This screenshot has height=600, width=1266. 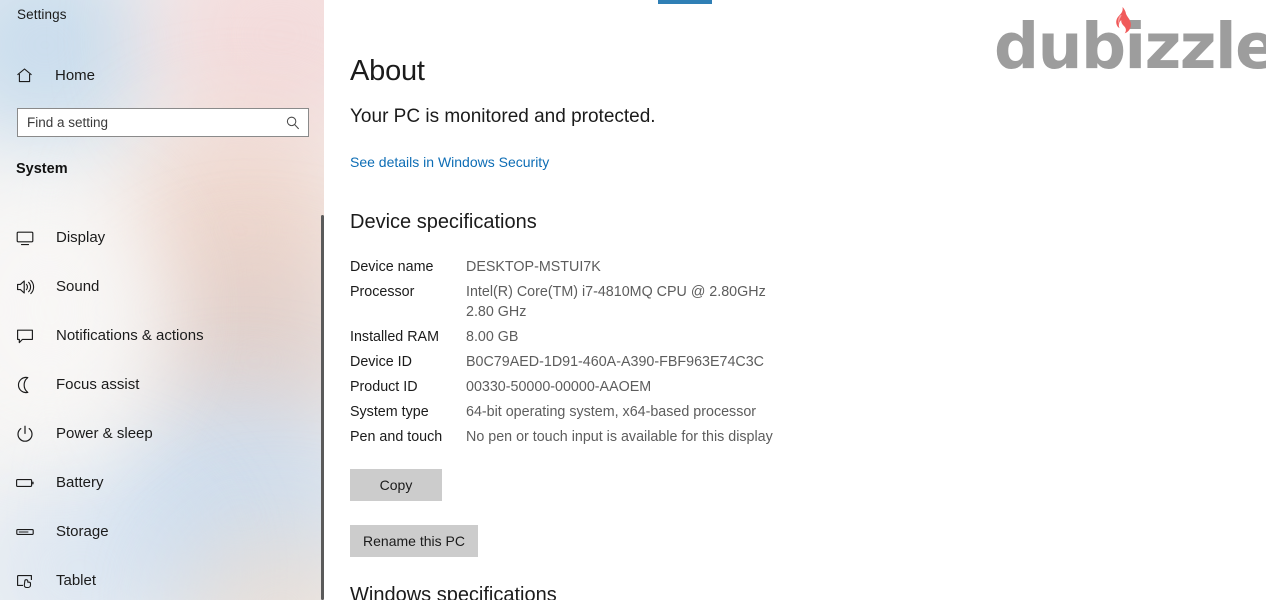 I want to click on spec-value: DESKTOP-MSTUI7K, so click(x=533, y=267).